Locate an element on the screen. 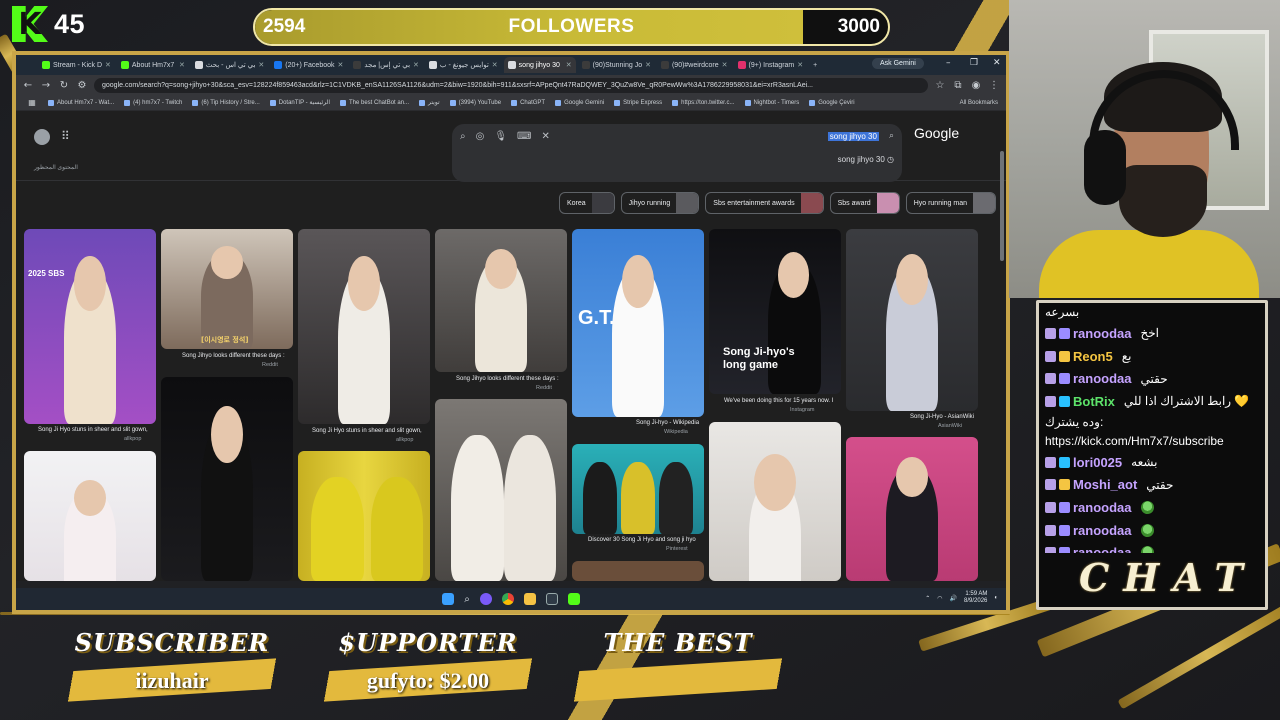  obs-icon is located at coordinates (551, 599).